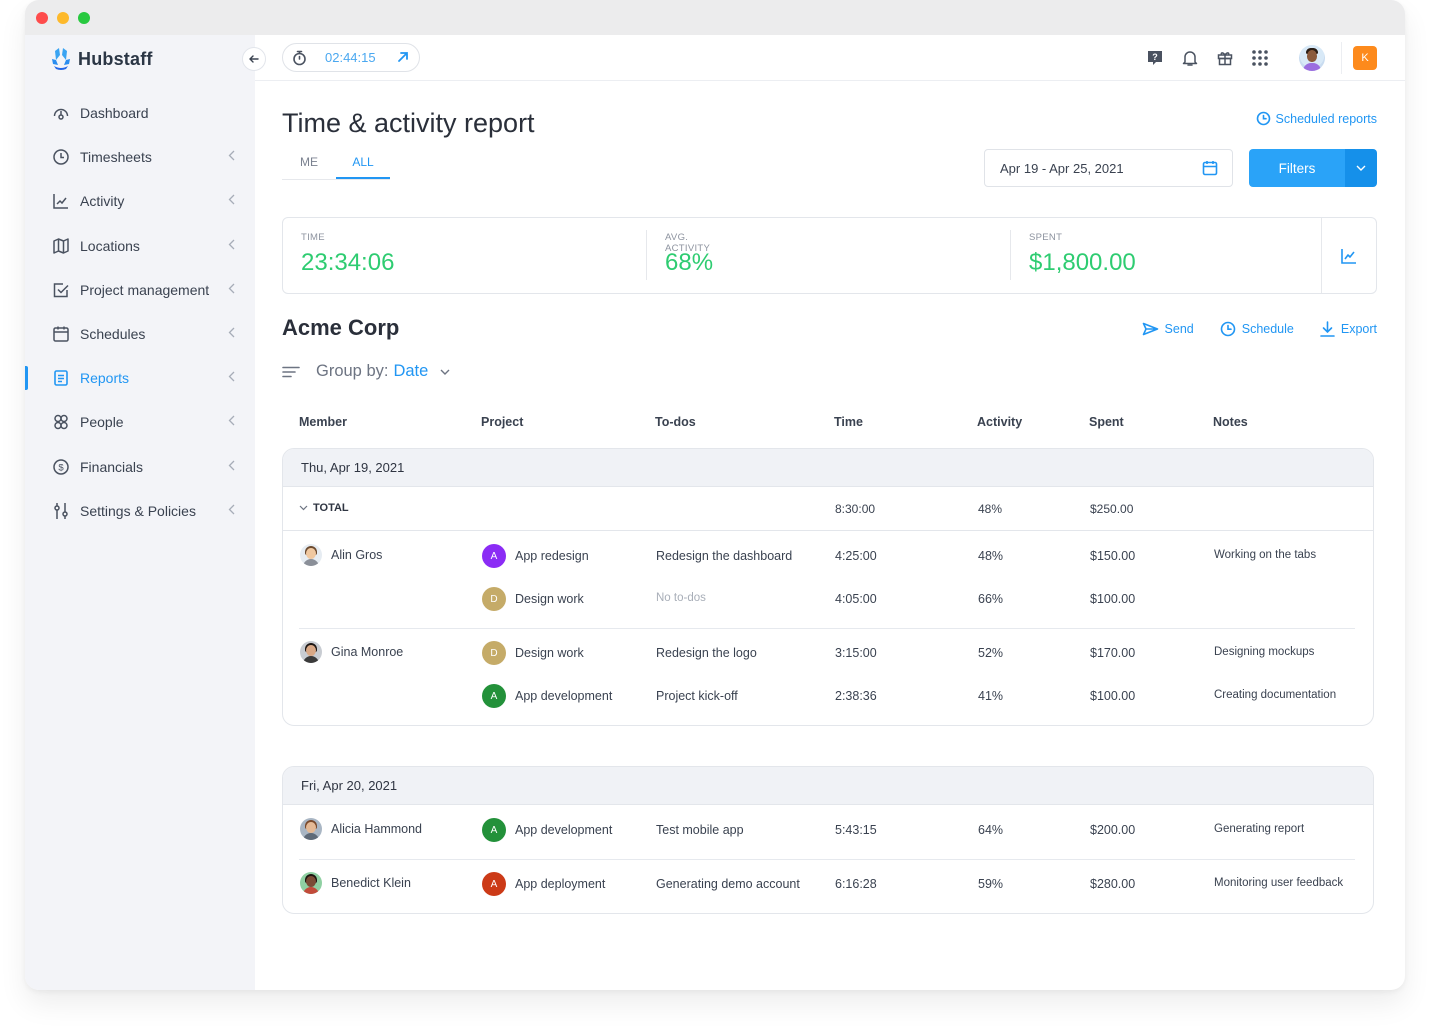 This screenshot has height=1029, width=1430. I want to click on date-range-picker: Apr 19 - Apr 25, 2021, so click(1108, 168).